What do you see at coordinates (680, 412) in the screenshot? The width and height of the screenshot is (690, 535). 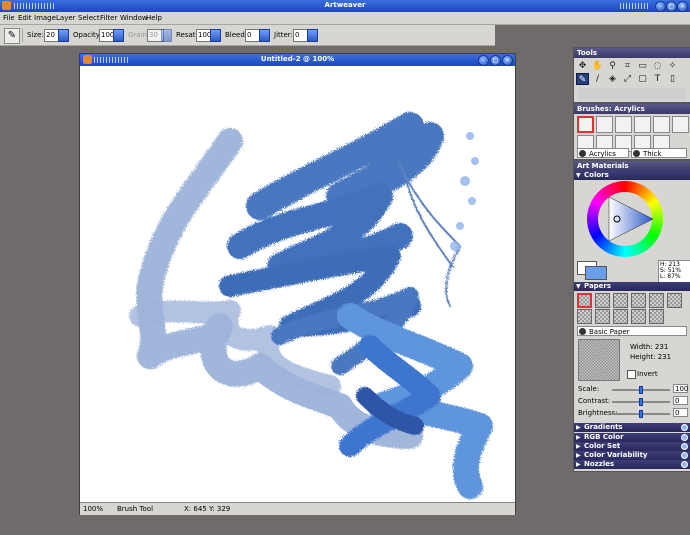 I see `brightness-value: 0` at bounding box center [680, 412].